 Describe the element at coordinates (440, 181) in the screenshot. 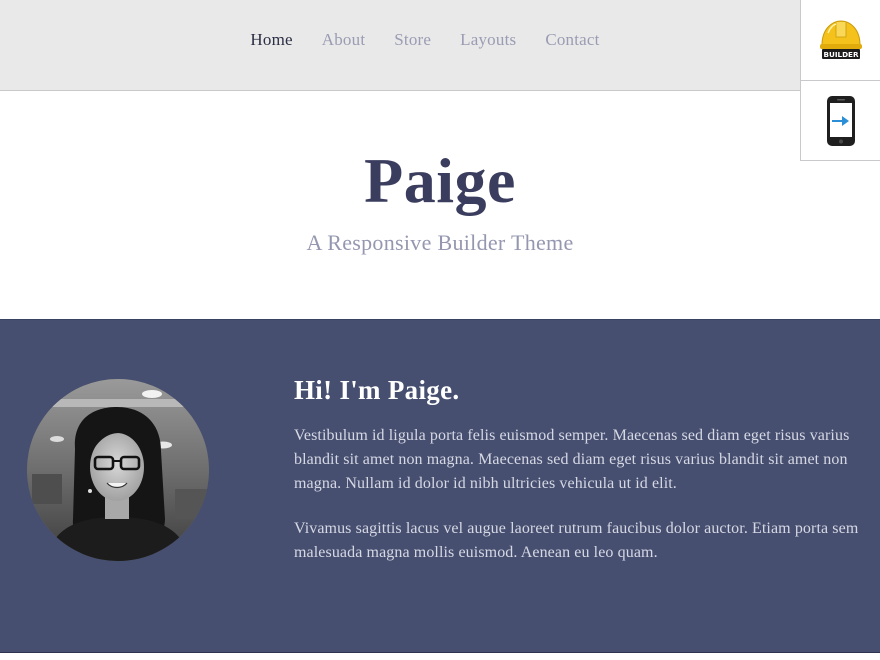

I see `site-title: Paige` at that location.